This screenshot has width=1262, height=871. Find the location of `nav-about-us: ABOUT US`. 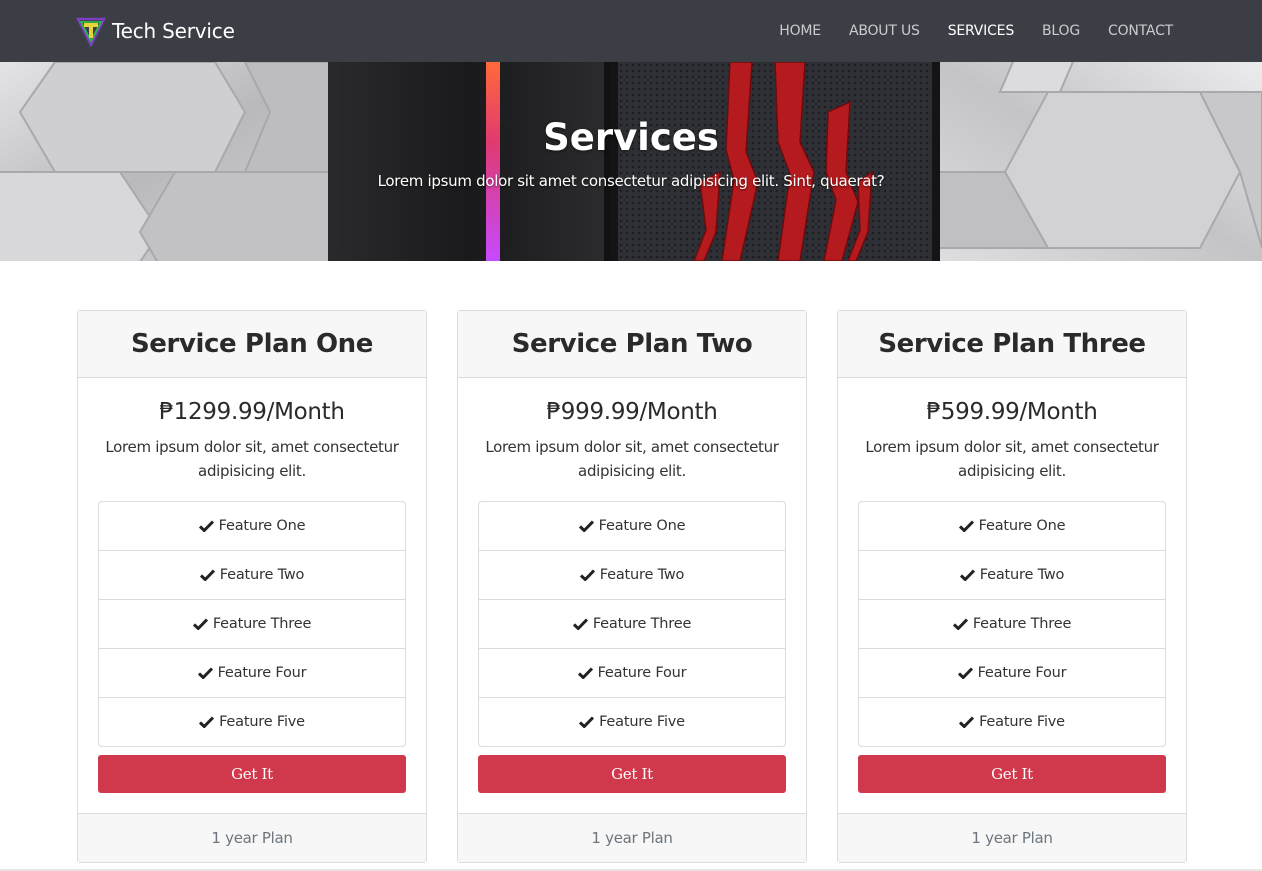

nav-about-us: ABOUT US is located at coordinates (884, 31).